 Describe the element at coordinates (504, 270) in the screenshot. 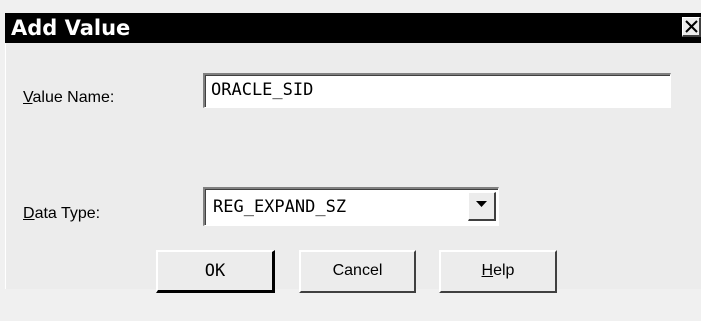

I see `help-button-label: elp` at that location.